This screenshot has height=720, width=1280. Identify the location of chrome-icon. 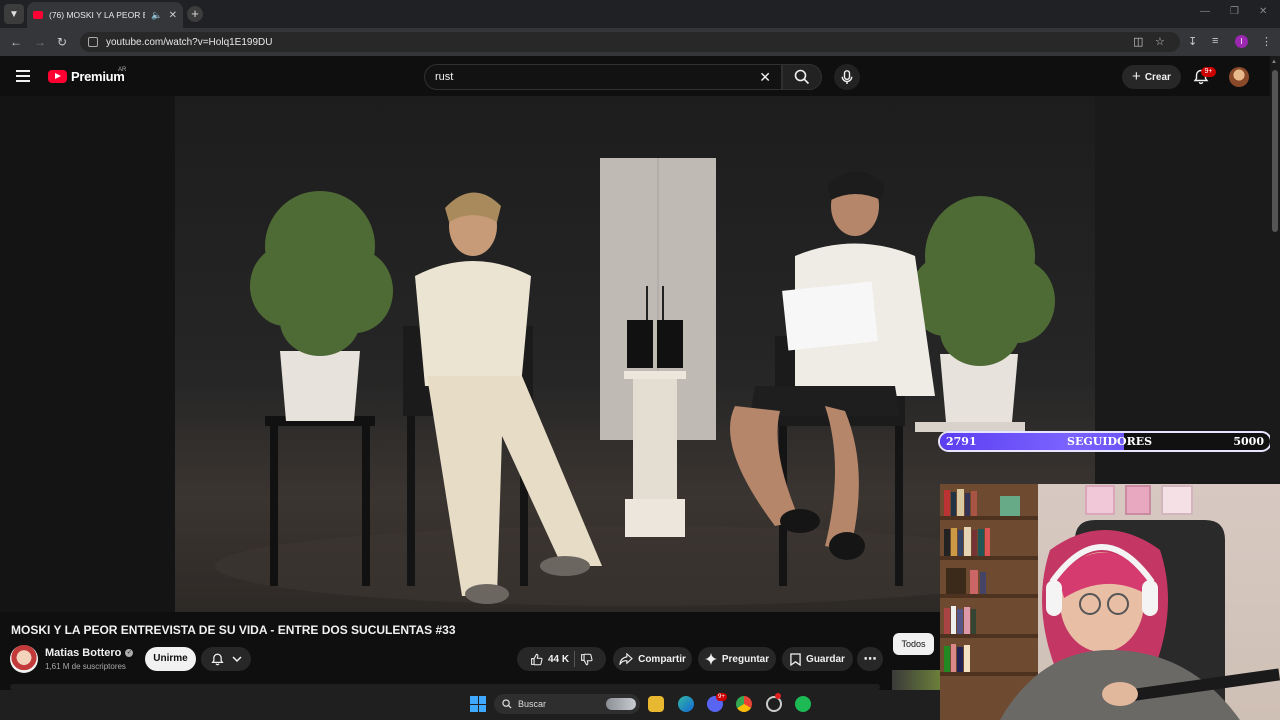
(744, 704).